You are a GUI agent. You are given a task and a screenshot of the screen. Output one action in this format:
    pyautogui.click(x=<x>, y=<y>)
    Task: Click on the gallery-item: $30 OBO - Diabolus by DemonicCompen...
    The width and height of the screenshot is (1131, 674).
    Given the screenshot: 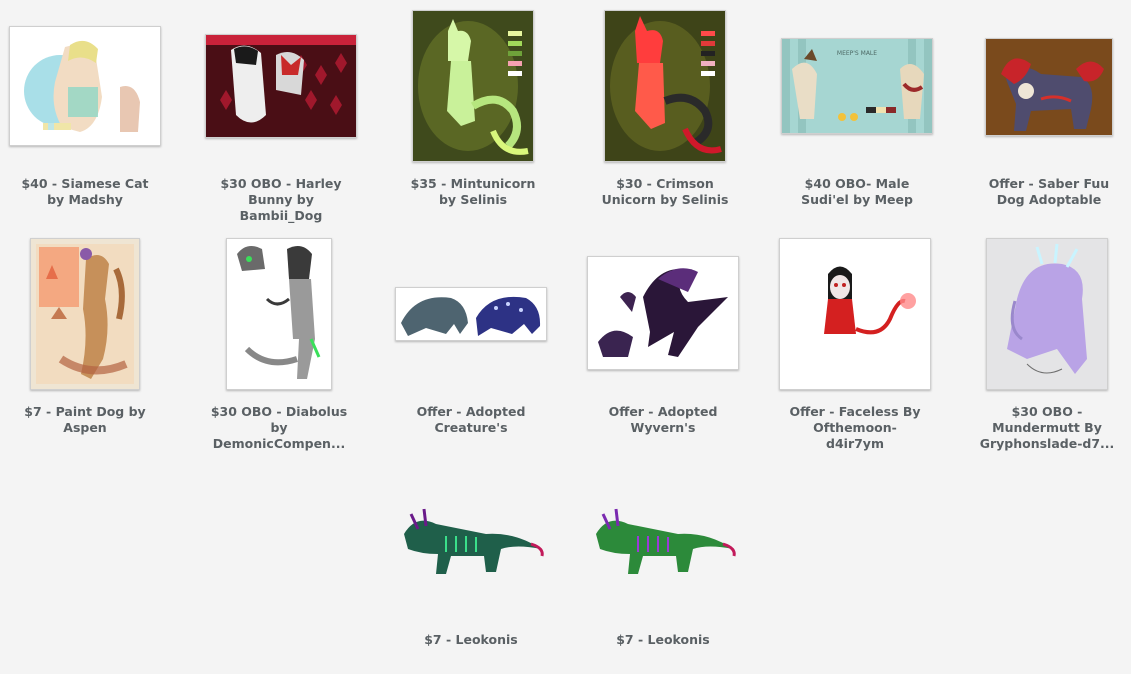 What is the action you would take?
    pyautogui.click(x=279, y=345)
    